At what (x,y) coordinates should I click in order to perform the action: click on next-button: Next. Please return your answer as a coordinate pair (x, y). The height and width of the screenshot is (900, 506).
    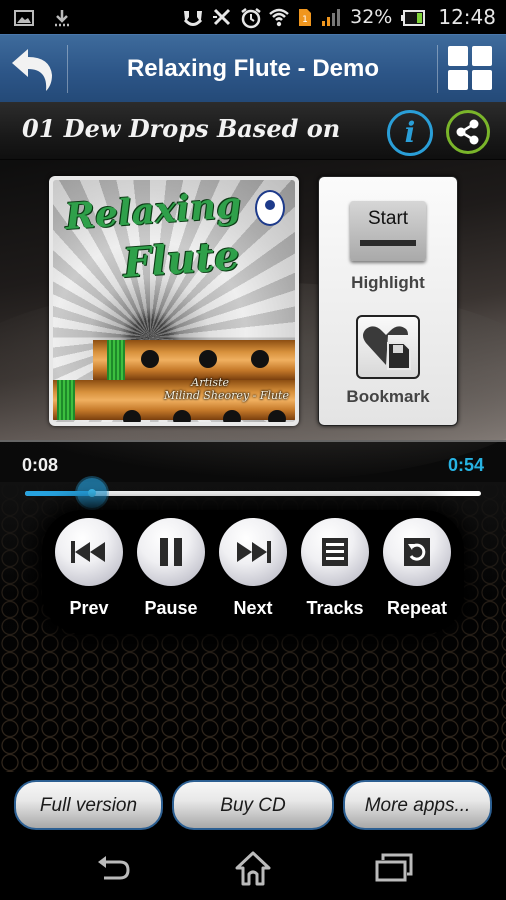
    Looking at the image, I should click on (253, 568).